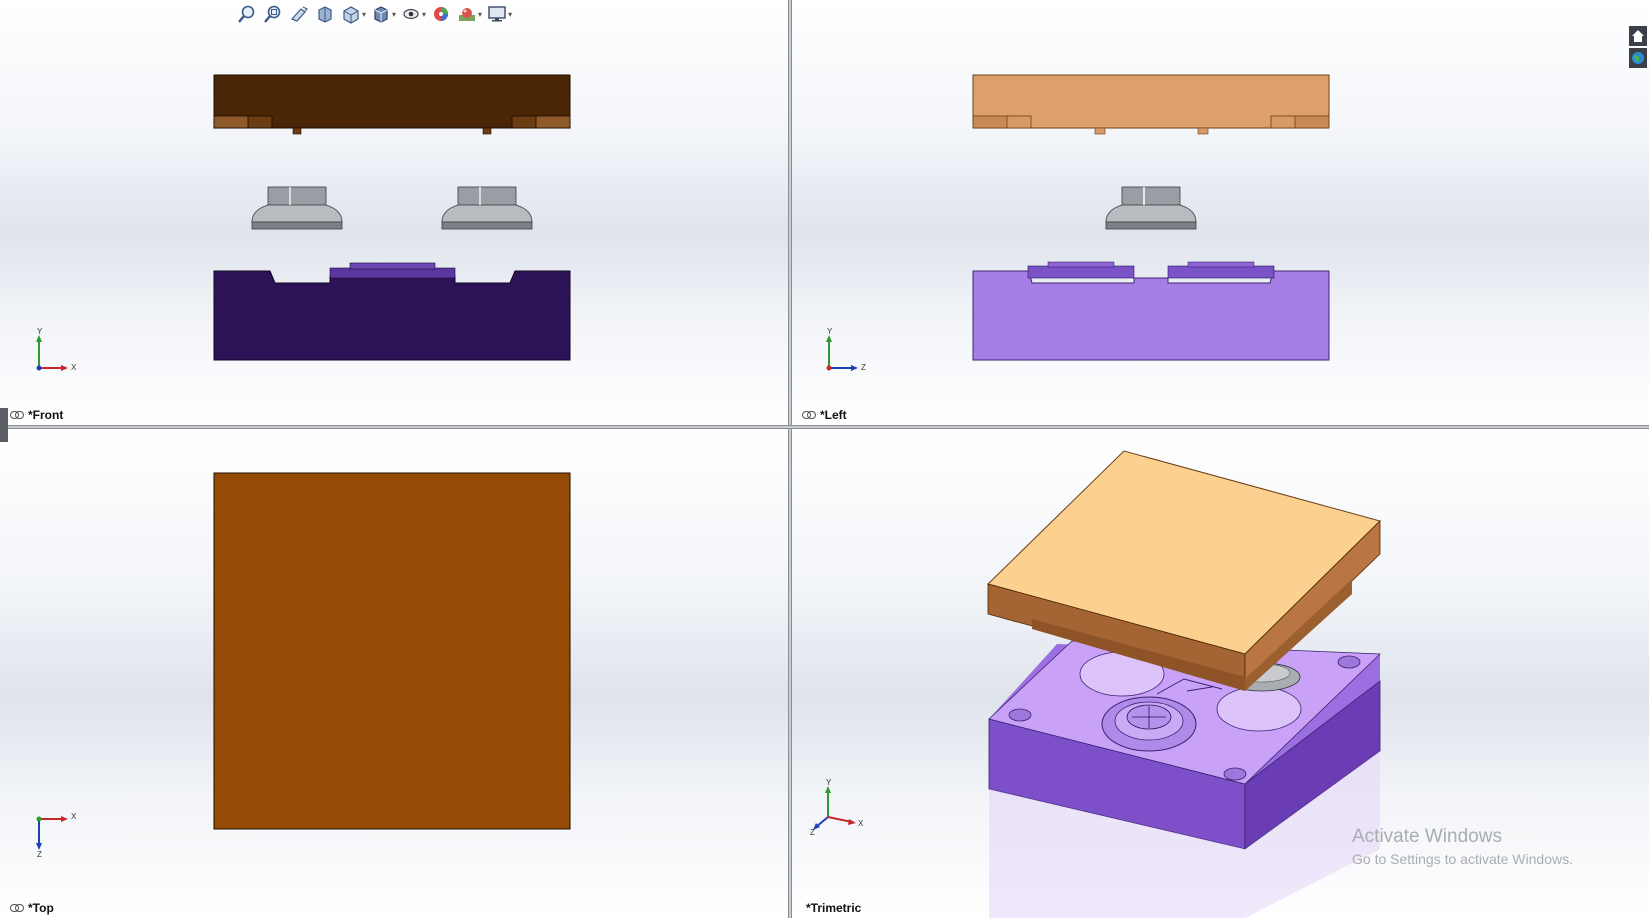 This screenshot has width=1649, height=918. I want to click on axis-triad-trimetric: Y X Z, so click(837, 807).